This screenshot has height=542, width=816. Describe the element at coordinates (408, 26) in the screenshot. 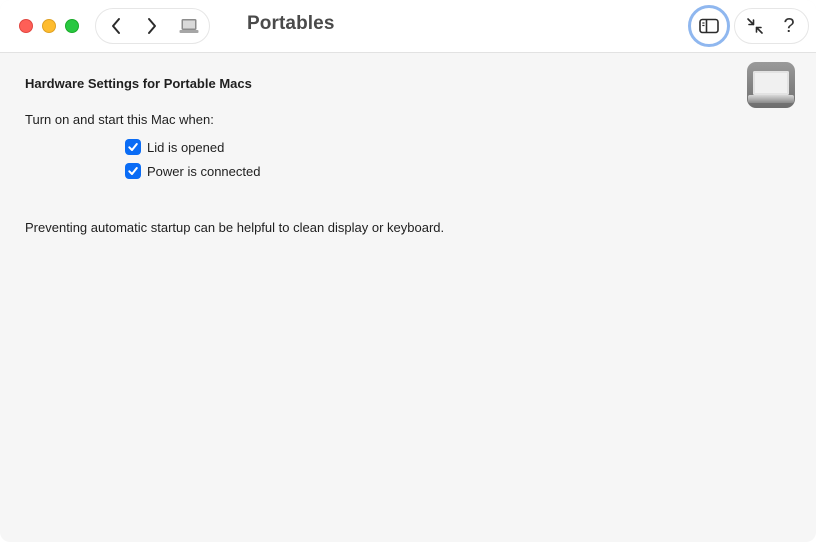

I see `toolbar: Portables ?` at that location.